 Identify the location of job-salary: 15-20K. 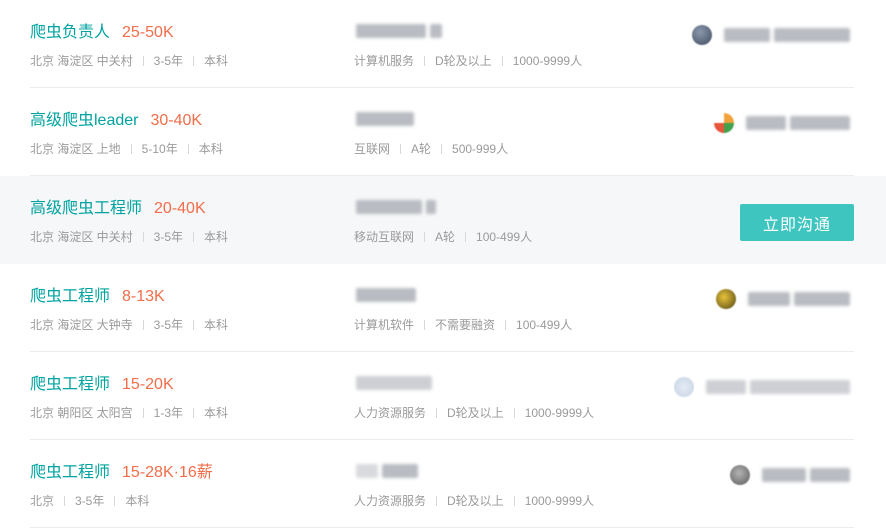
(148, 384).